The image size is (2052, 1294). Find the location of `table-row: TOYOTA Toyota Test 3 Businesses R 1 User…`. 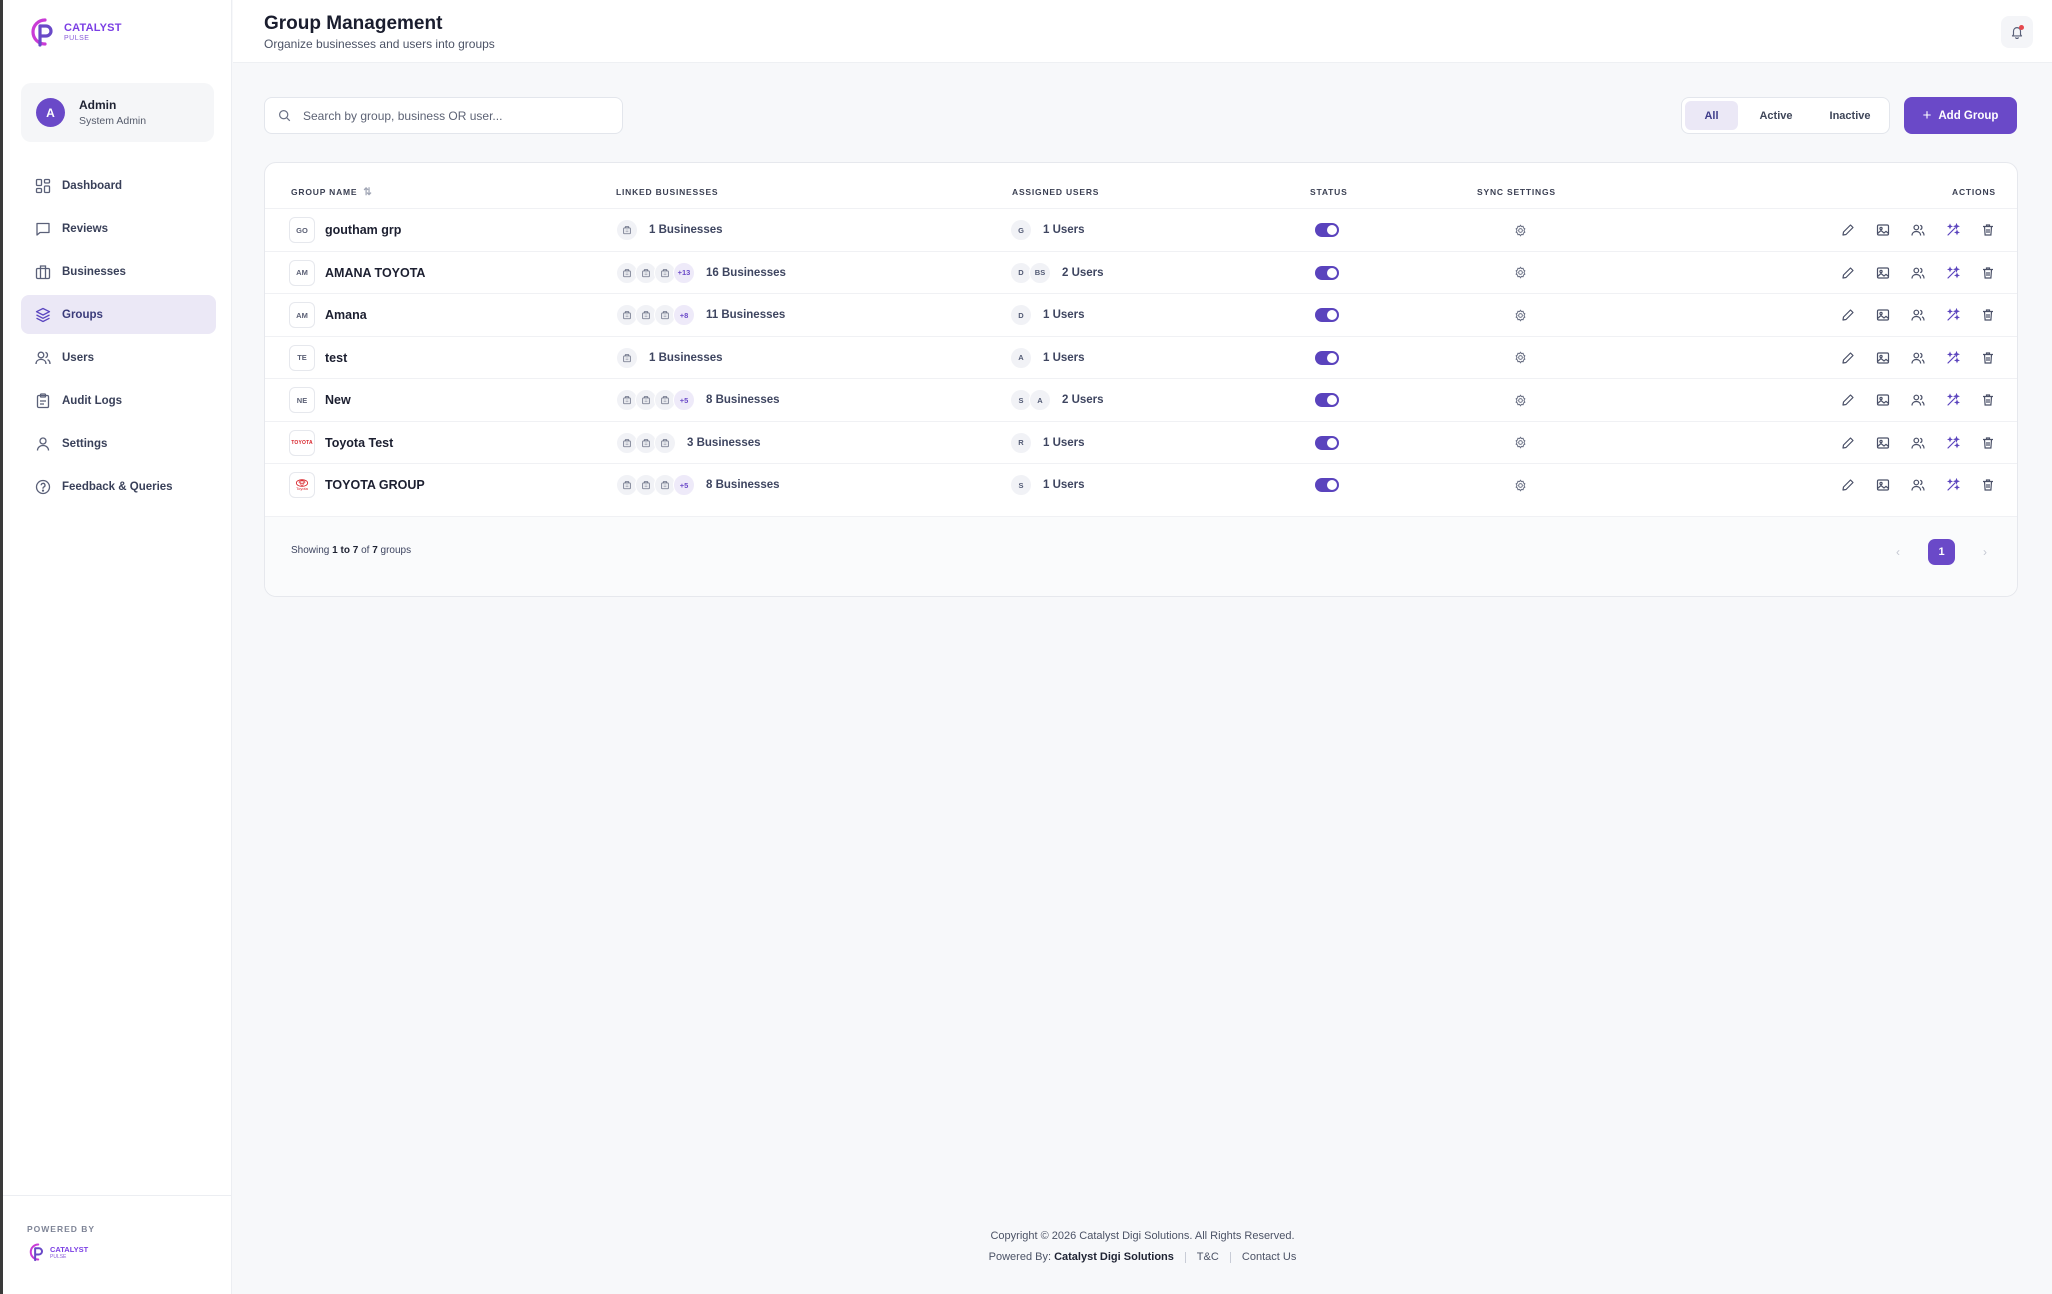

table-row: TOYOTA Toyota Test 3 Businesses R 1 User… is located at coordinates (1141, 442).